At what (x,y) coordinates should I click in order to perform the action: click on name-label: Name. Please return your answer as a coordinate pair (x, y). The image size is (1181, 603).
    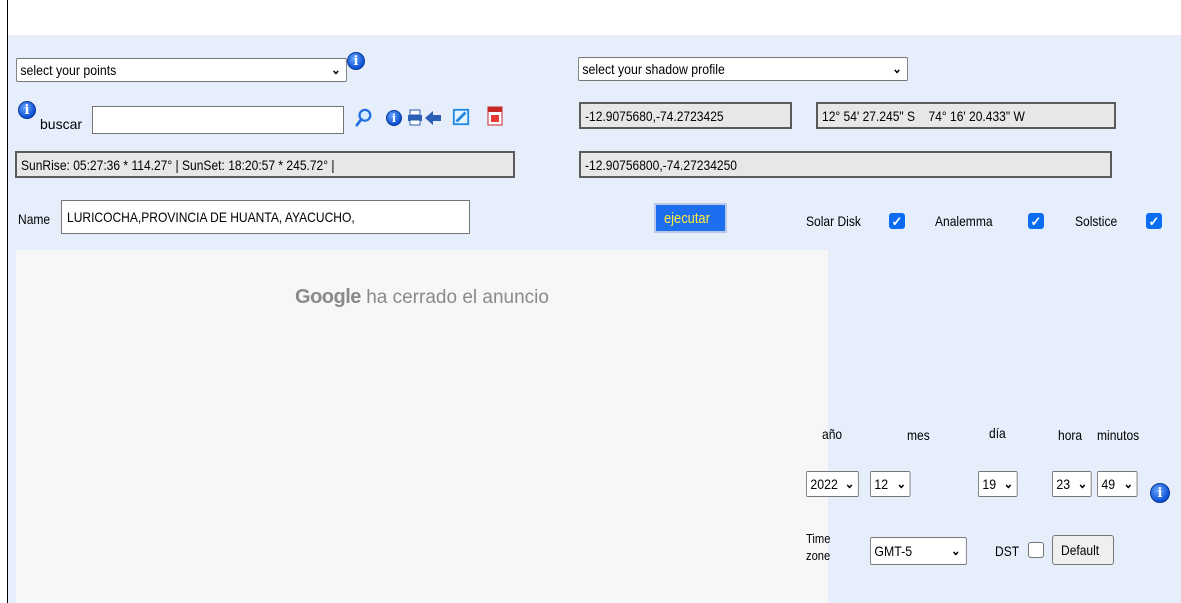
    Looking at the image, I should click on (36, 219).